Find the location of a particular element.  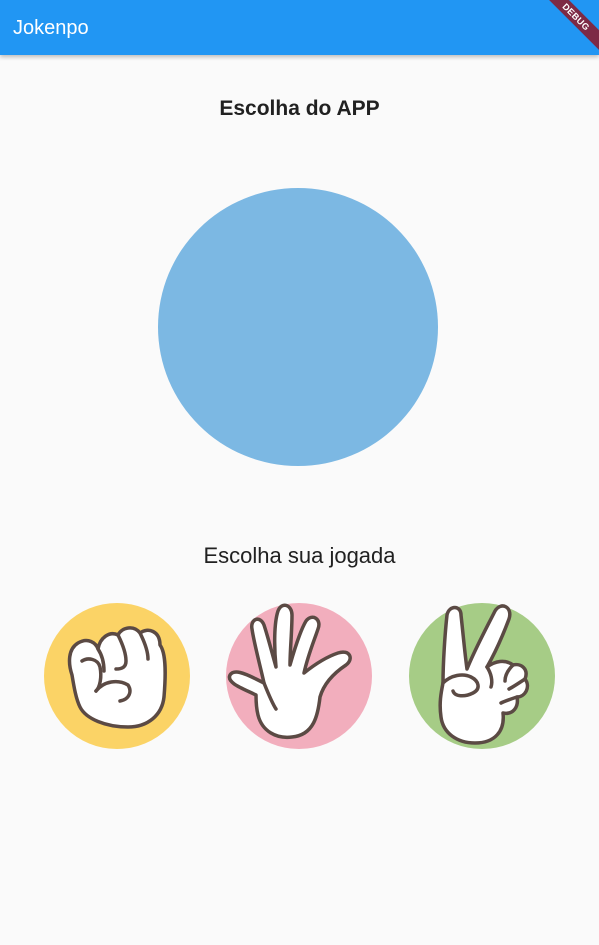

player-choice-title: Escolha sua jogada is located at coordinates (299, 555).